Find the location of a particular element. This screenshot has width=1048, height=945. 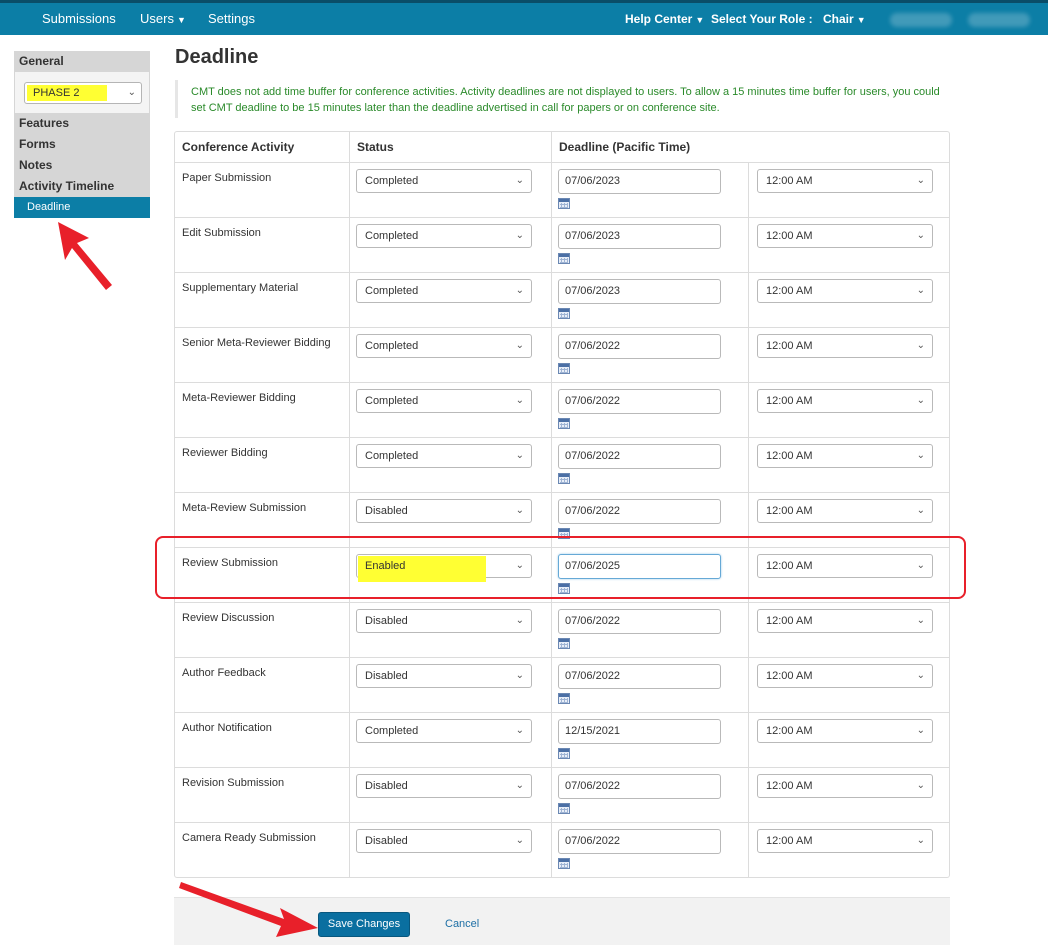

arrow-to-deadline-icon is located at coordinates (85, 256).